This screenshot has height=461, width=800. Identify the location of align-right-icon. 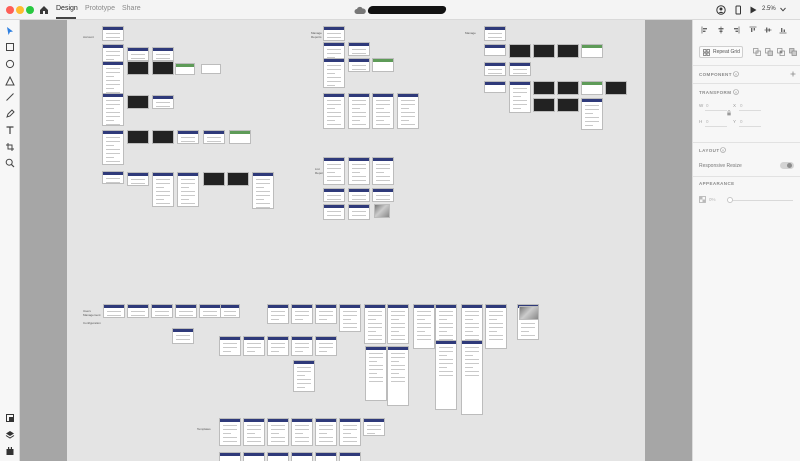
(736, 30).